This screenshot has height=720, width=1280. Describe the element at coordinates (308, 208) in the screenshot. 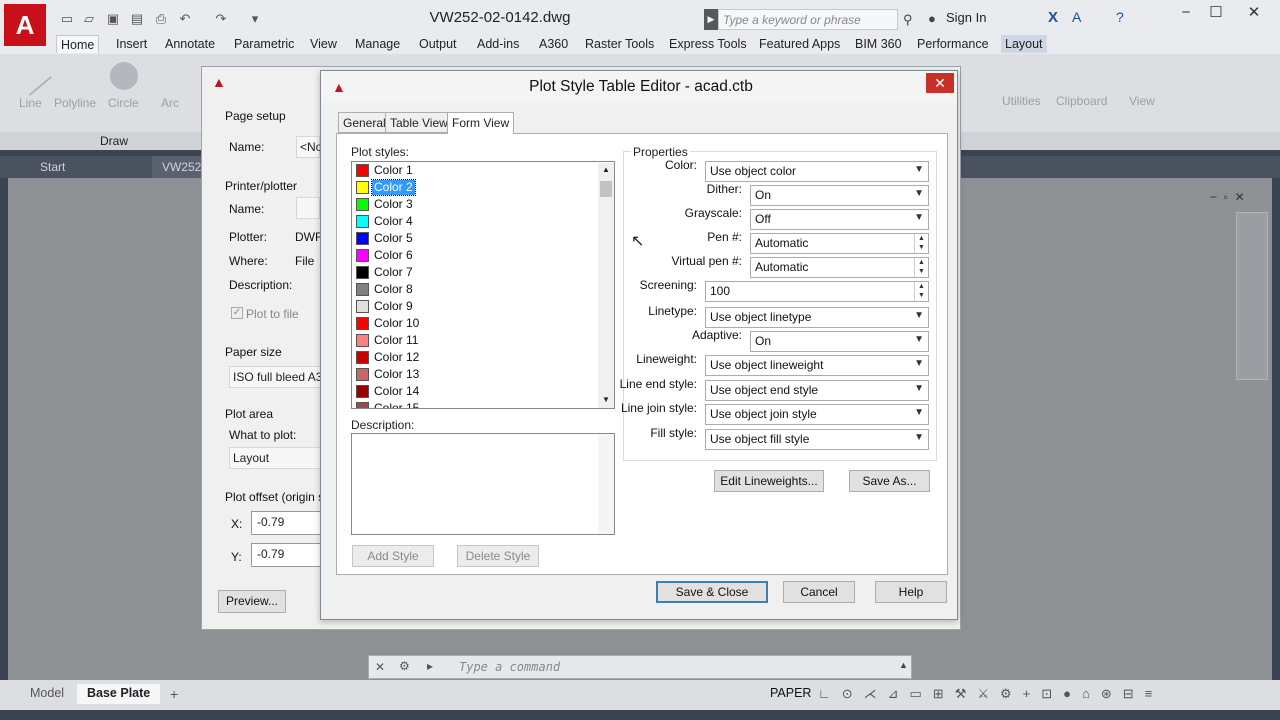

I see `printer-name-combo` at that location.